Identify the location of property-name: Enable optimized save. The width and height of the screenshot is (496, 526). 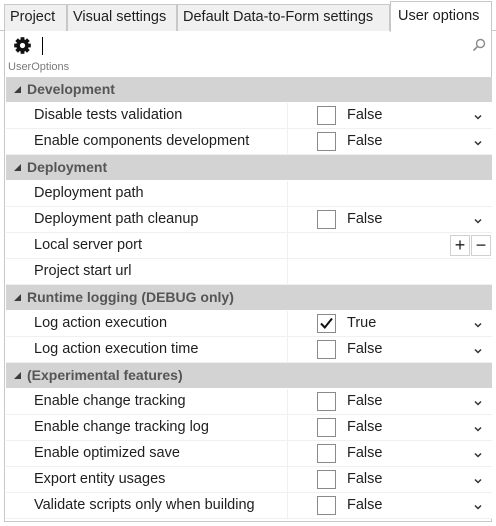
(107, 453).